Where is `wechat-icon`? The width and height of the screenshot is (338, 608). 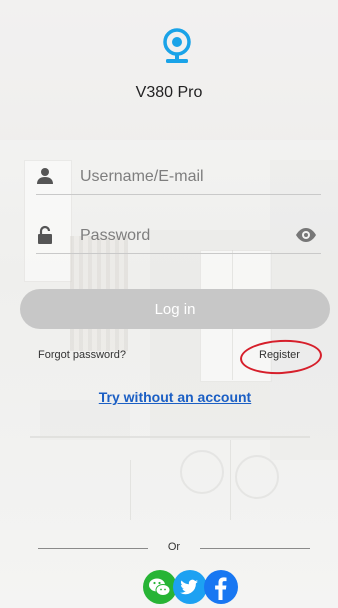 wechat-icon is located at coordinates (160, 587).